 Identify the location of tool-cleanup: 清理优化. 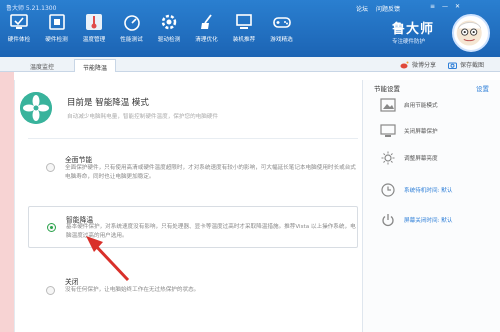
(207, 27).